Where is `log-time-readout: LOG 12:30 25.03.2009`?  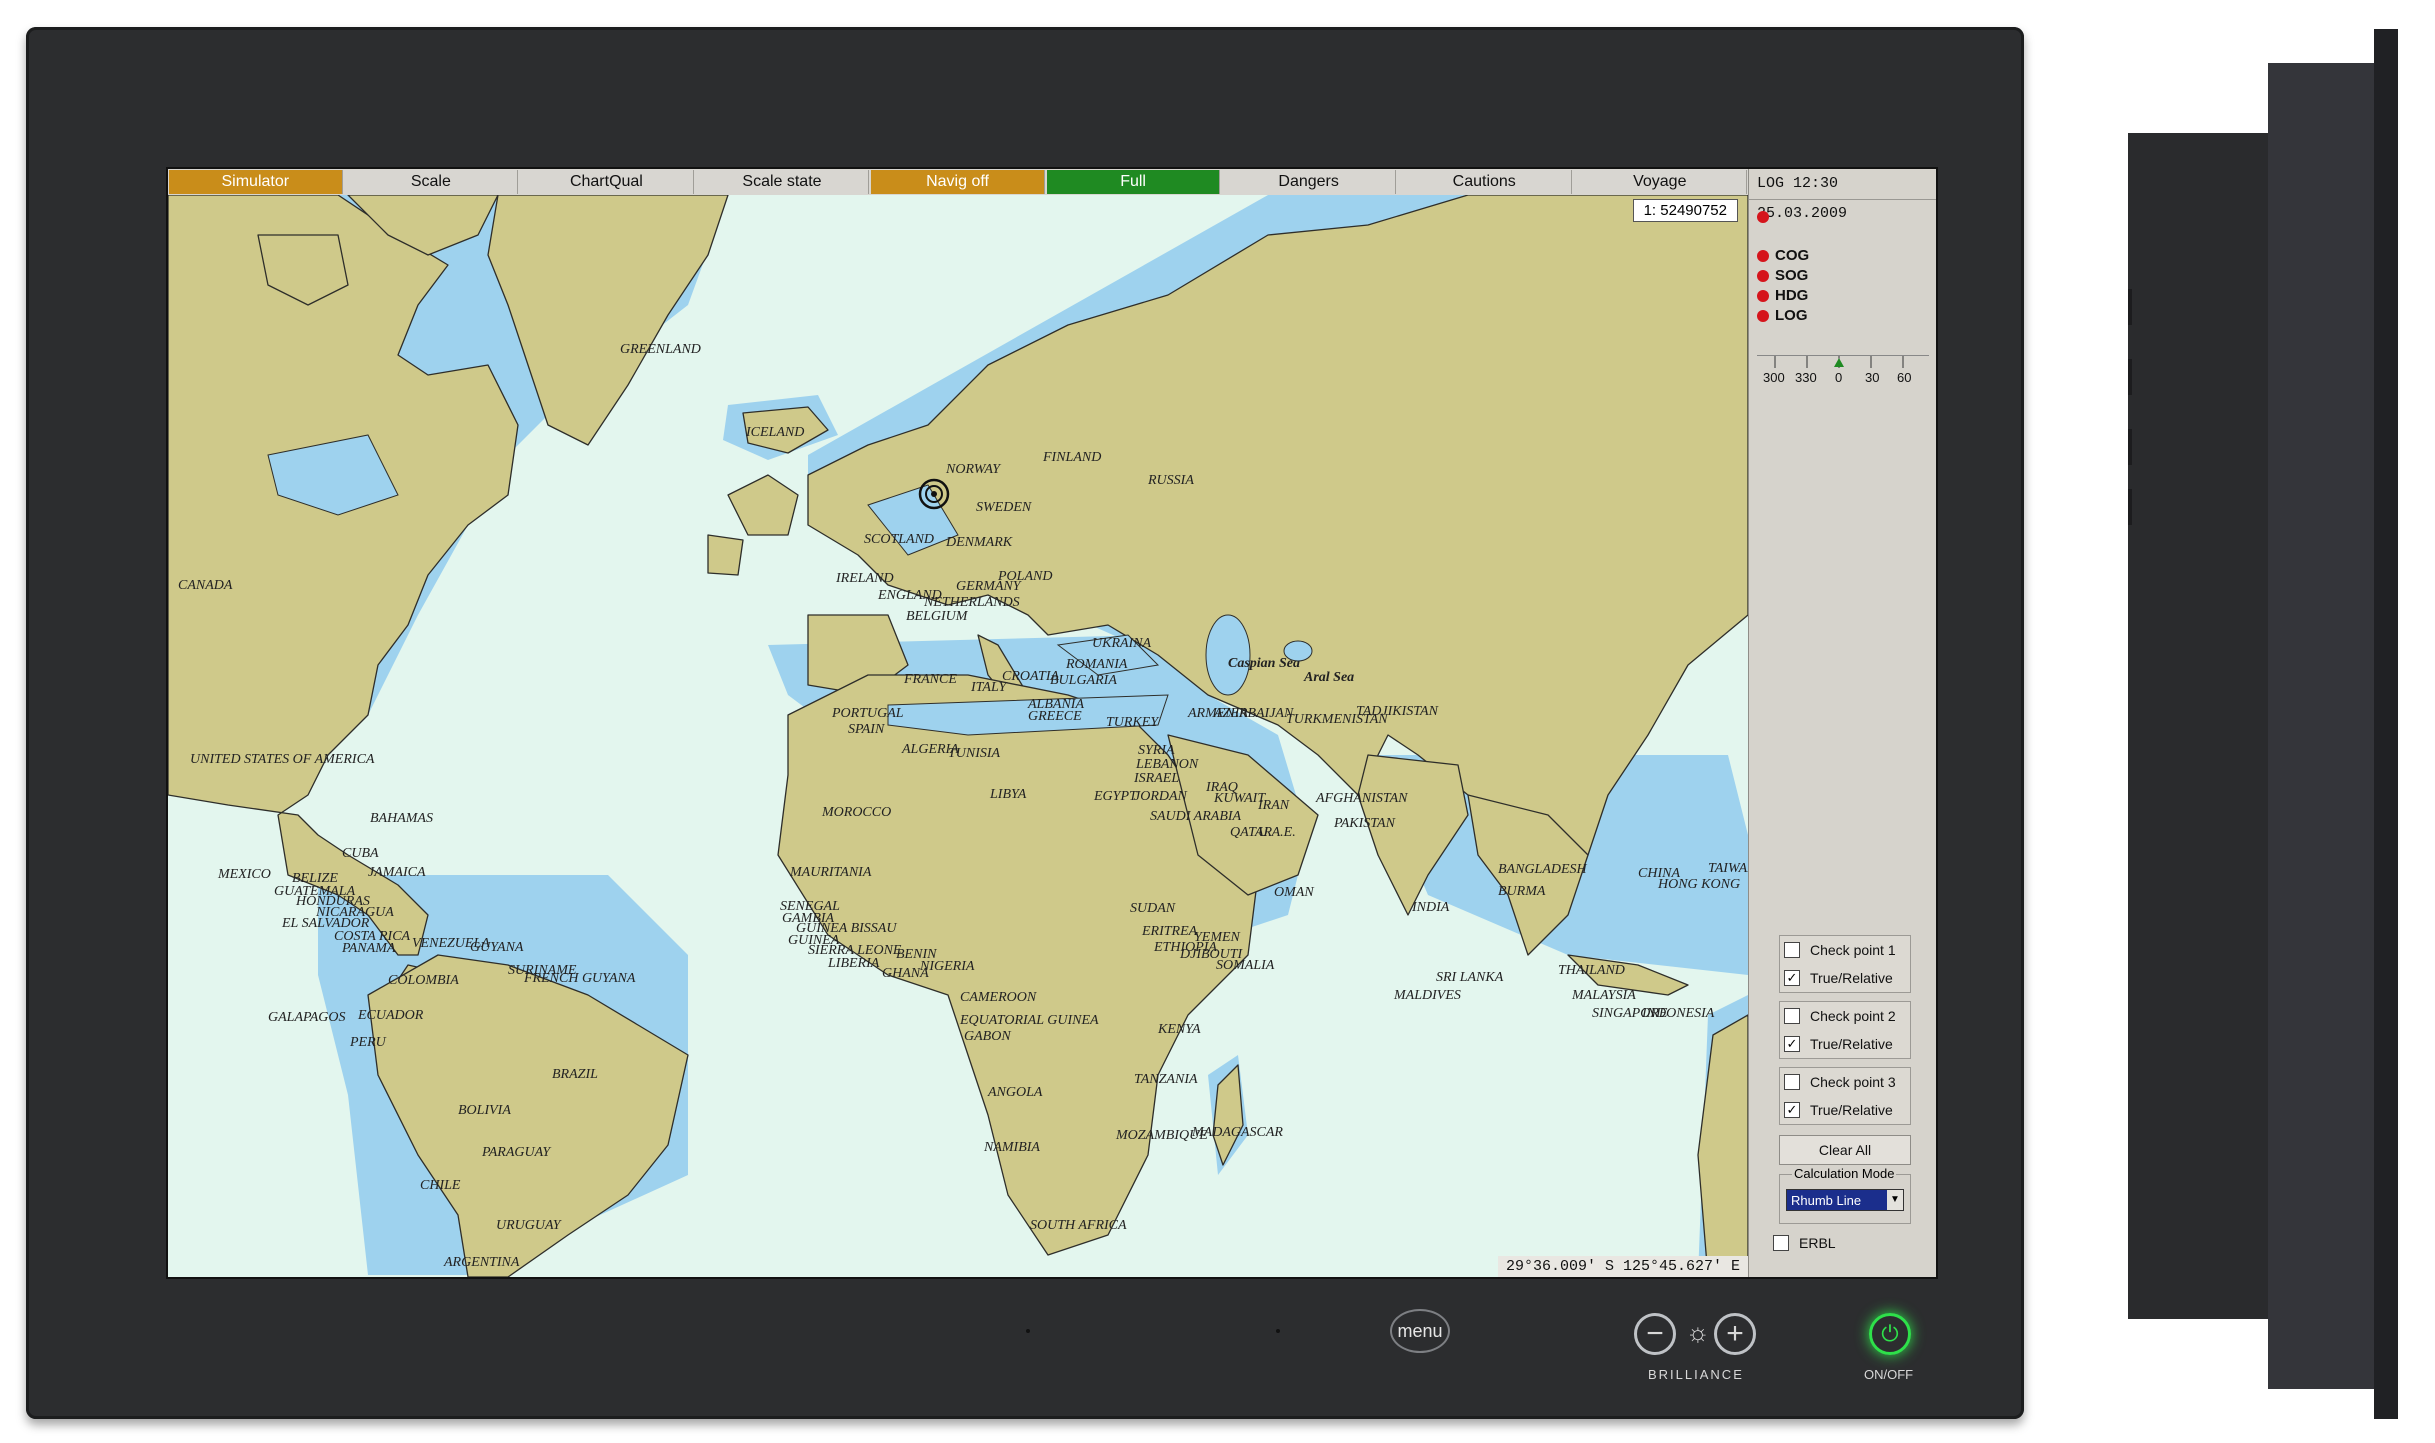
log-time-readout: LOG 12:30 25.03.2009 is located at coordinates (1842, 195).